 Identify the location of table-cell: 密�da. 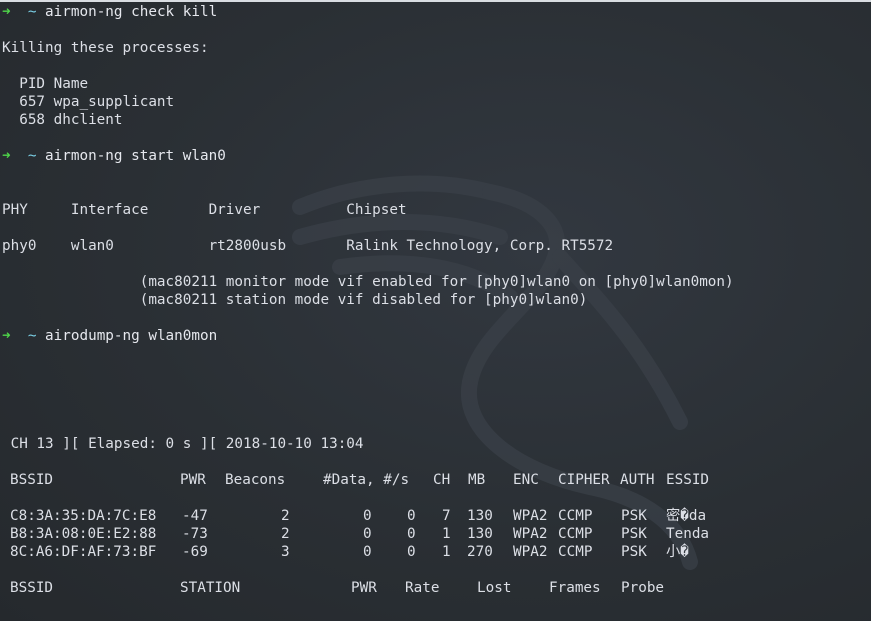
(686, 516).